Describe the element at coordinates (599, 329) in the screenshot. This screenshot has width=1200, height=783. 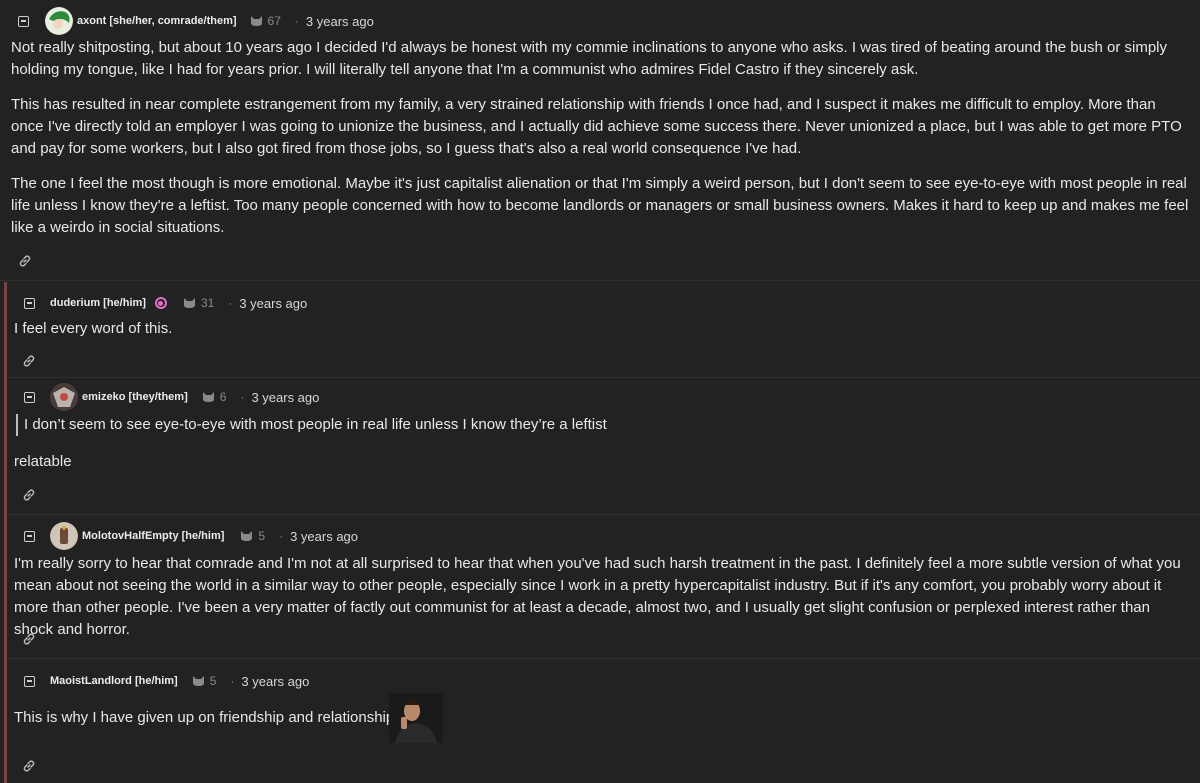
I see `comment-body: I feel every word of this.` at that location.